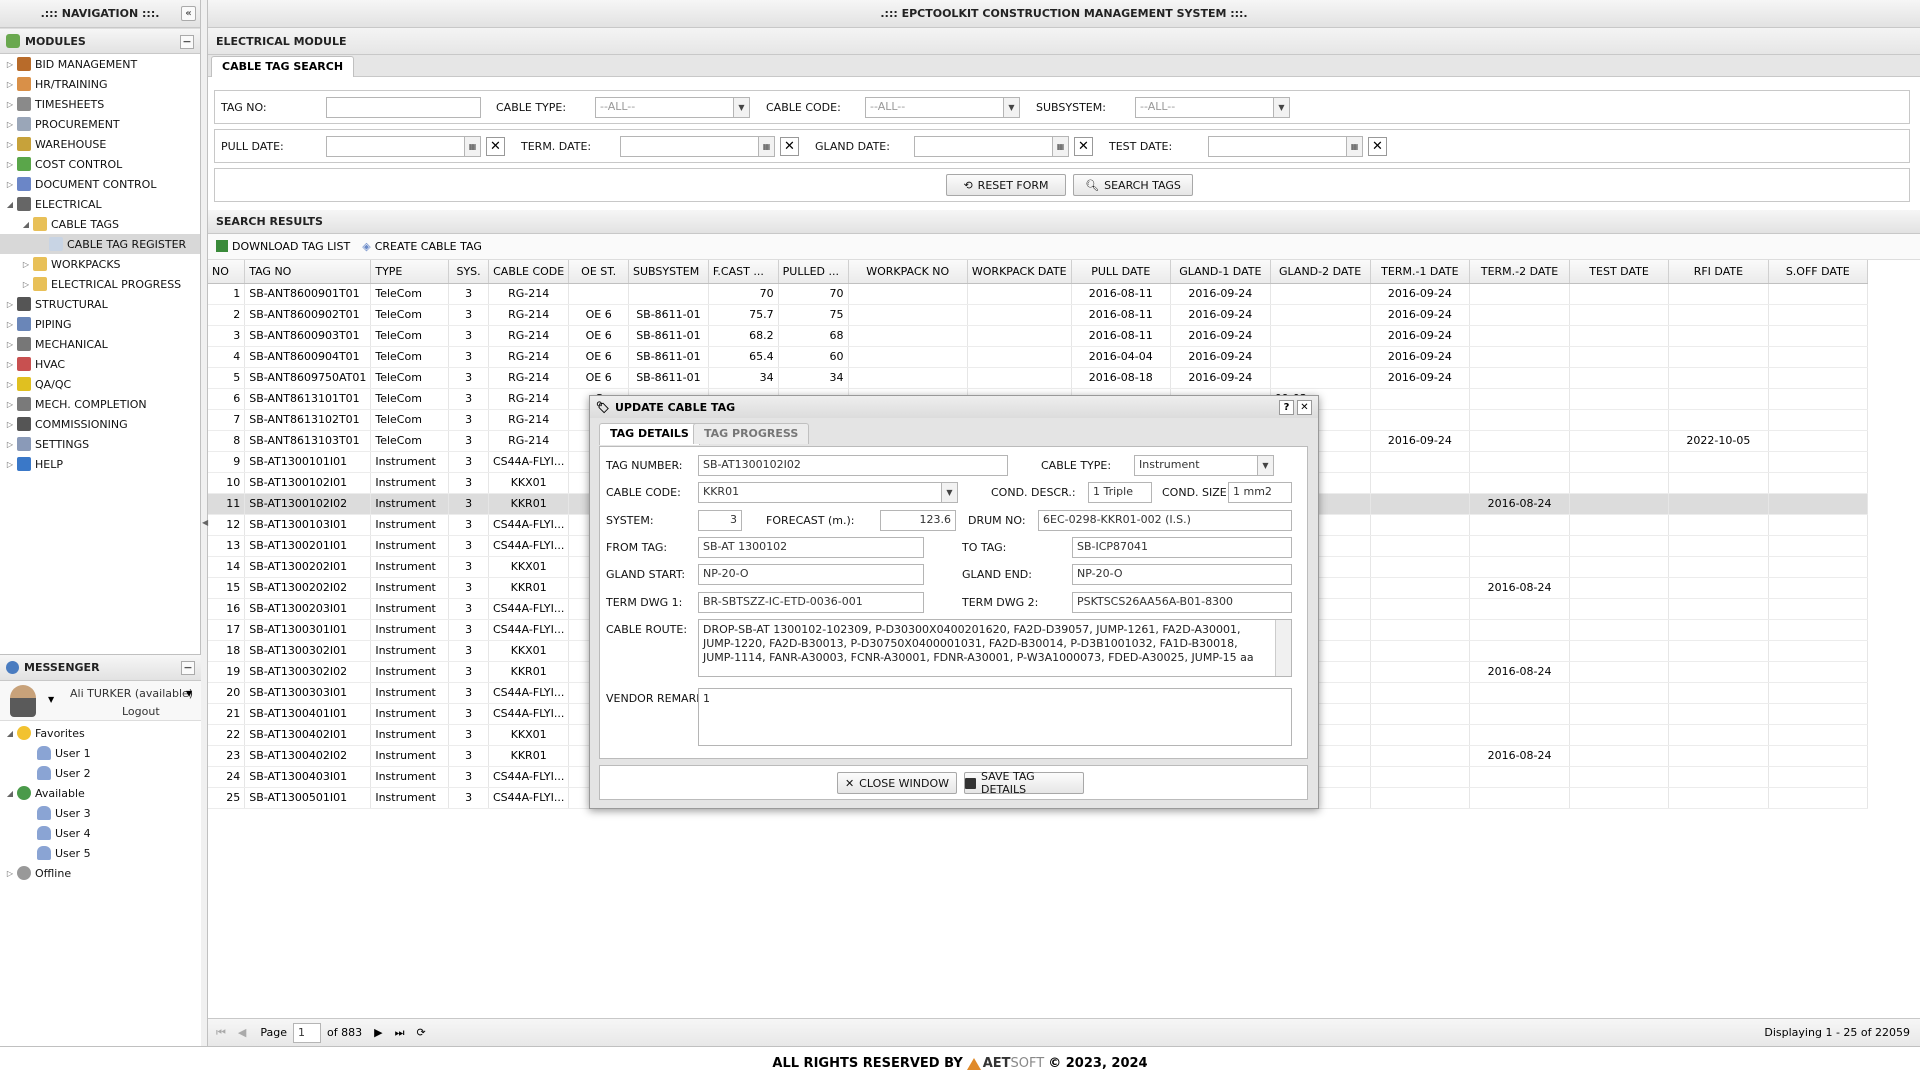 This screenshot has width=1920, height=1080. I want to click on save-tag-details-button: SAVE TAG DETAILS, so click(1024, 783).